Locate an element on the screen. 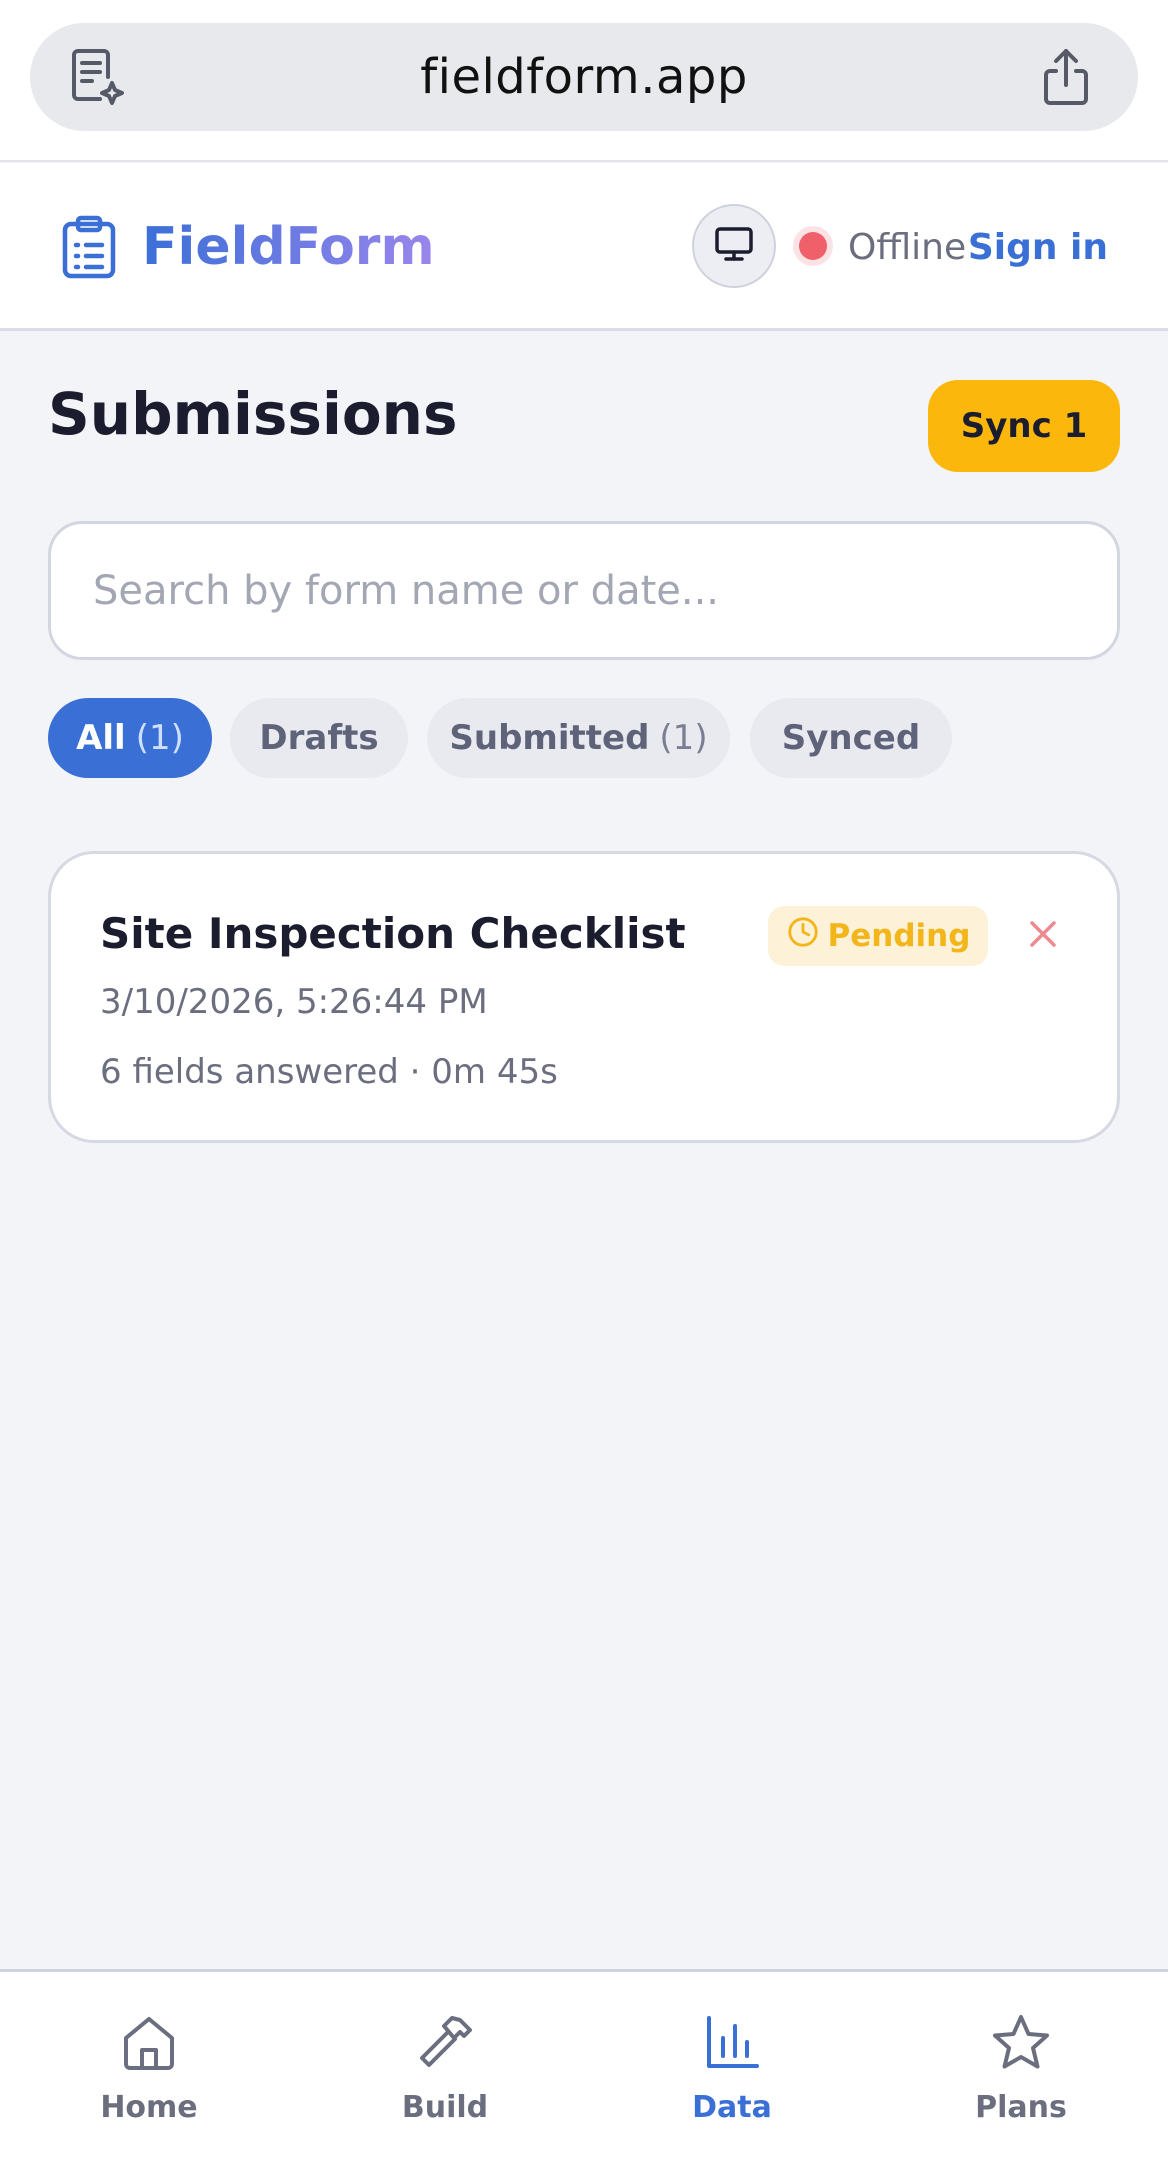 This screenshot has height=2169, width=1168. address-bar: fieldform.app is located at coordinates (584, 77).